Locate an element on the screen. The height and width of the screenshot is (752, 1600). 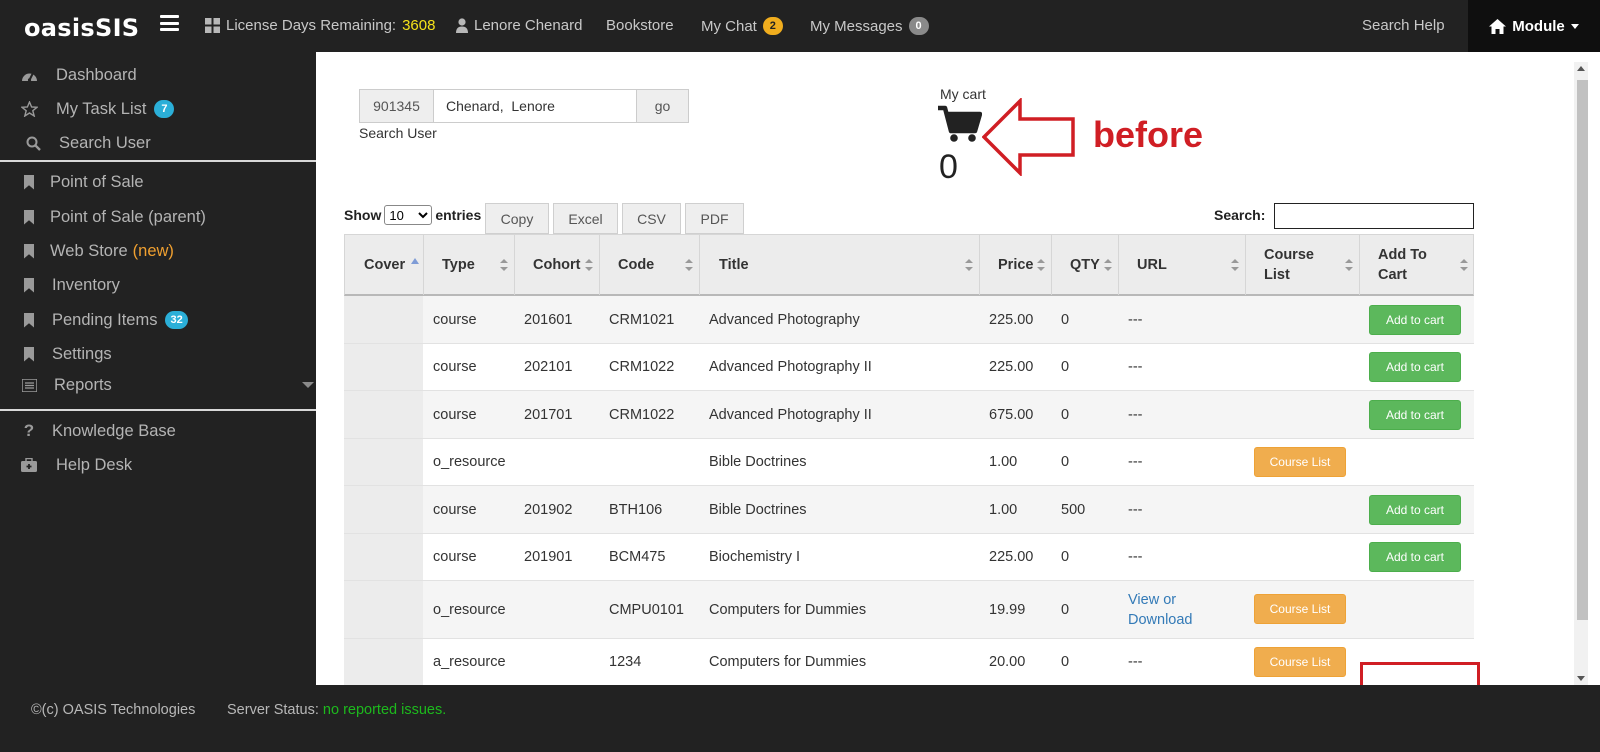
user-search-group: 901345 go is located at coordinates (524, 106).